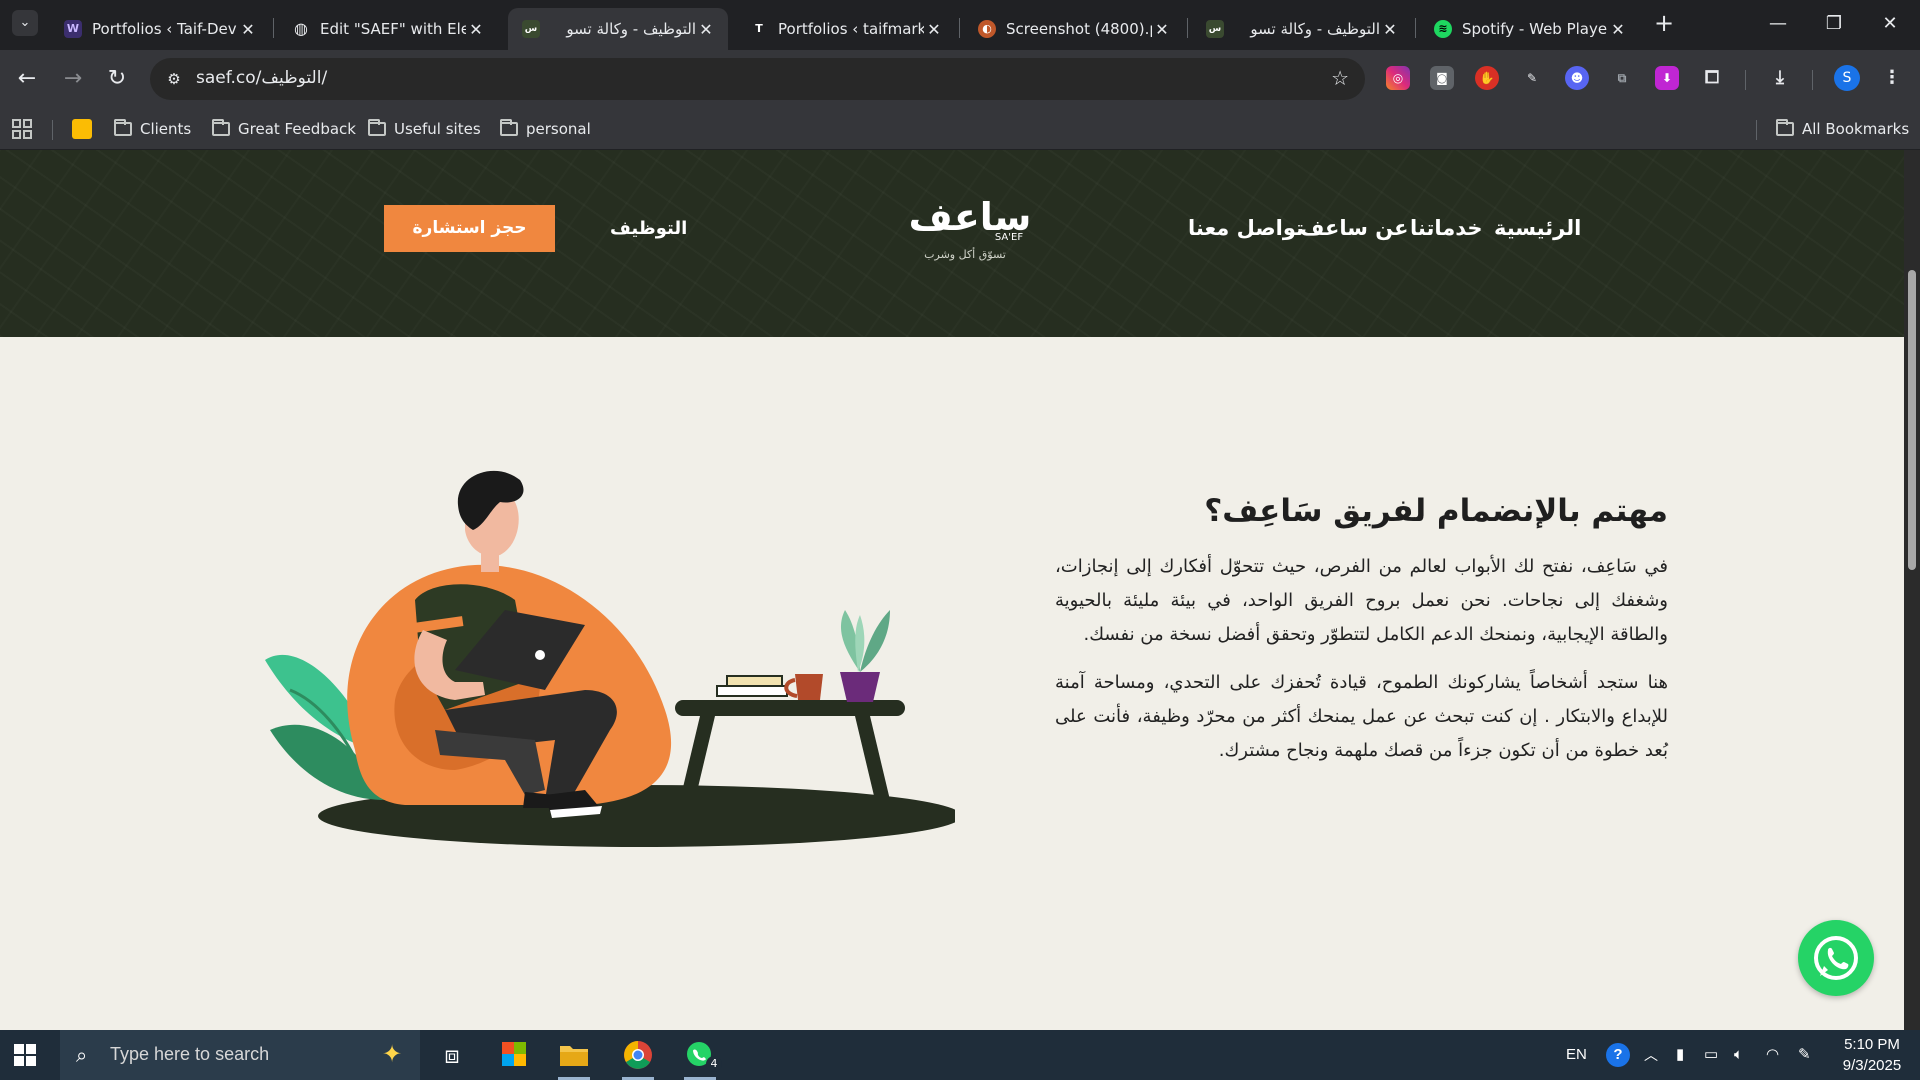  What do you see at coordinates (610, 658) in the screenshot?
I see `person-on-beanbag-illustration` at bounding box center [610, 658].